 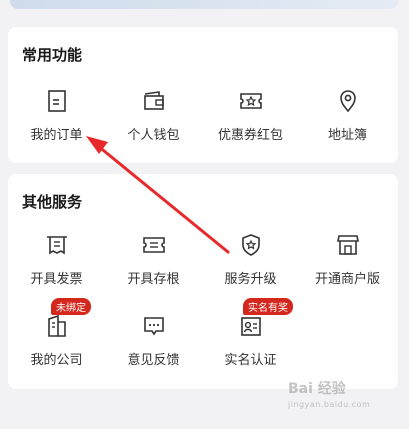 I want to click on unbound-badge: 未绑定, so click(x=71, y=306).